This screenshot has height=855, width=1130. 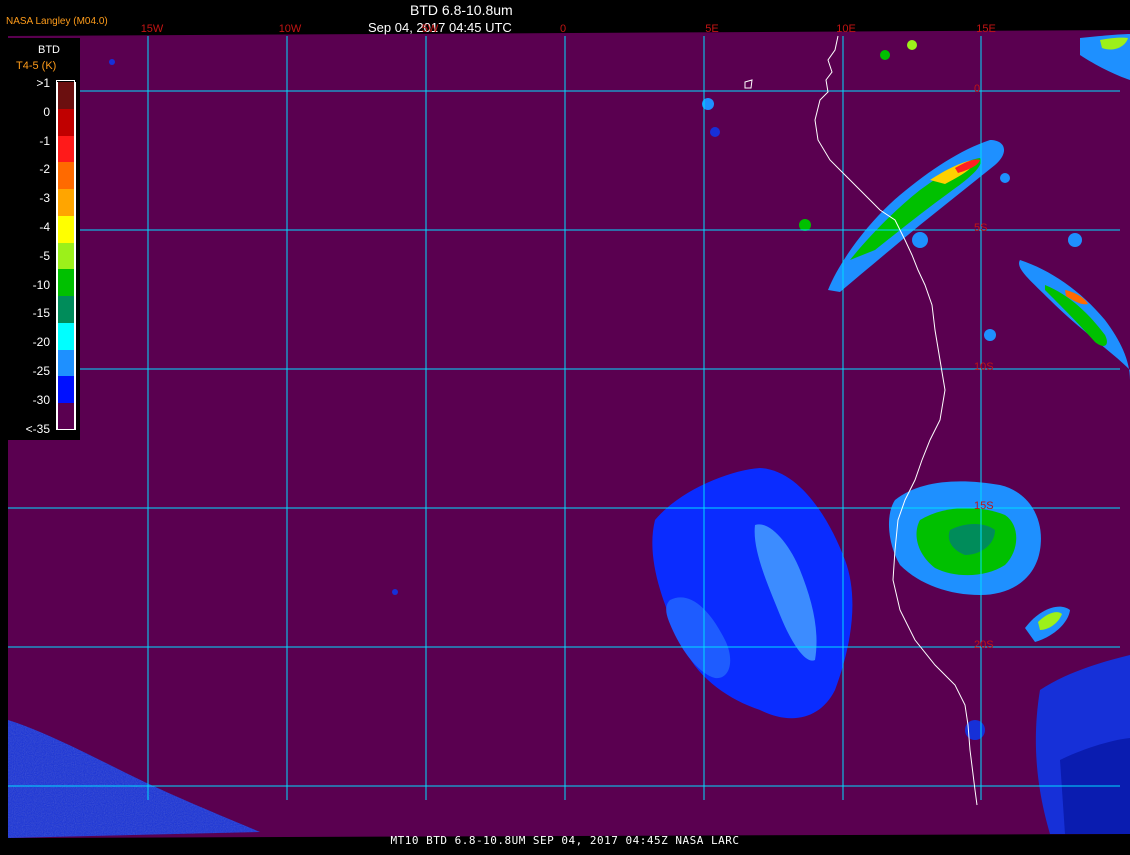 I want to click on legend-tick-label: -1, so click(x=44, y=140).